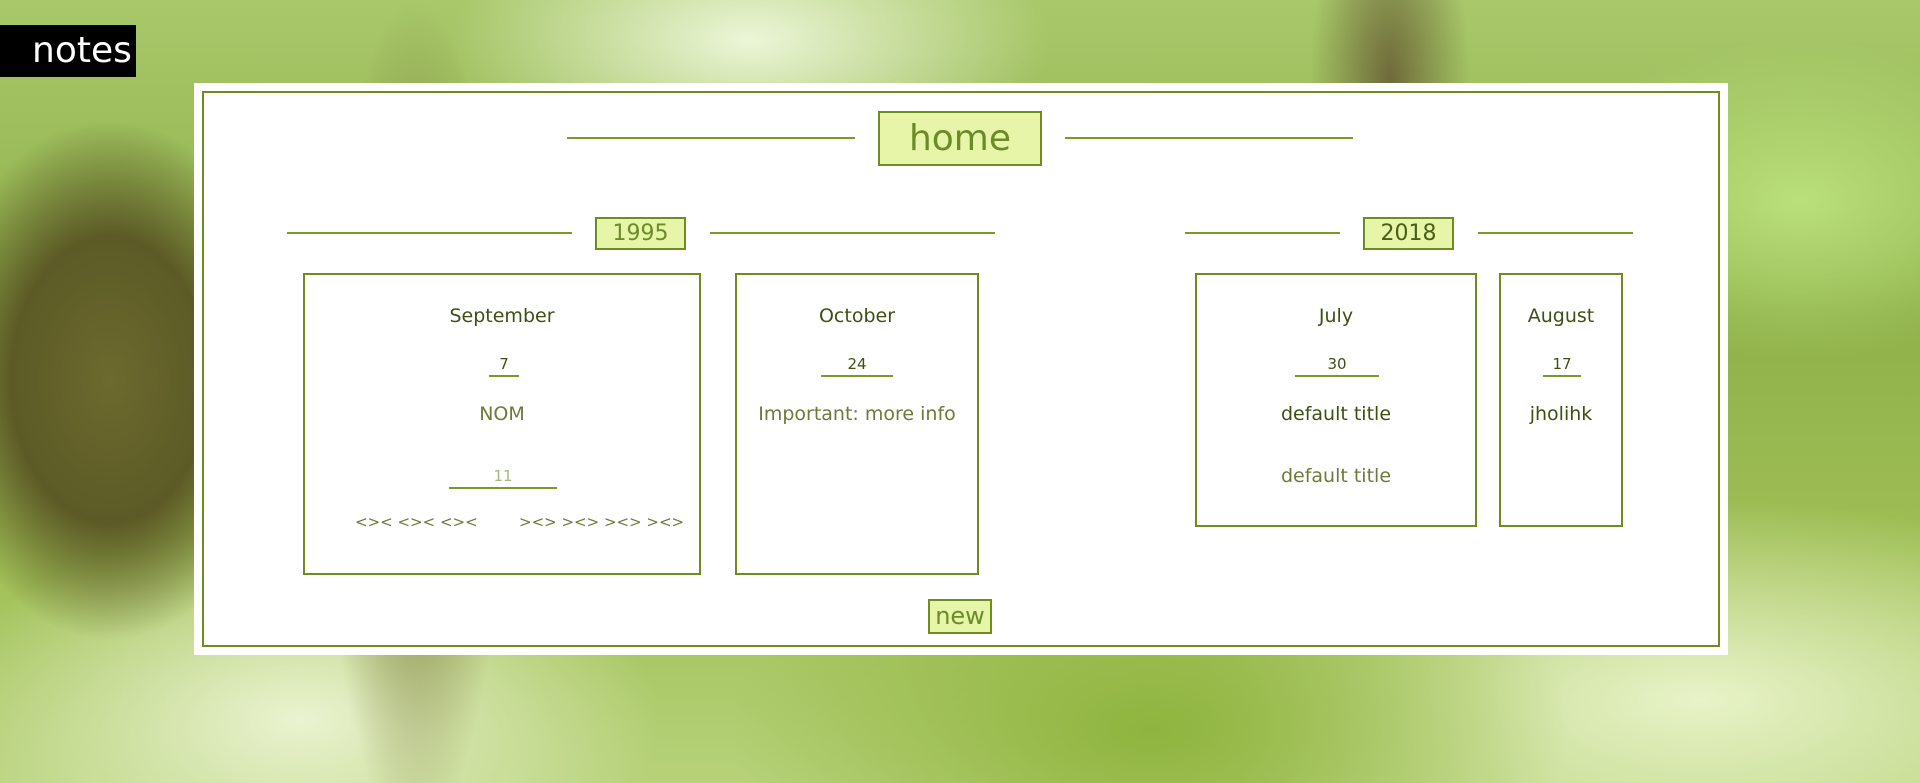 Image resolution: width=1920 pixels, height=783 pixels. What do you see at coordinates (960, 616) in the screenshot?
I see `new-note-button: new` at bounding box center [960, 616].